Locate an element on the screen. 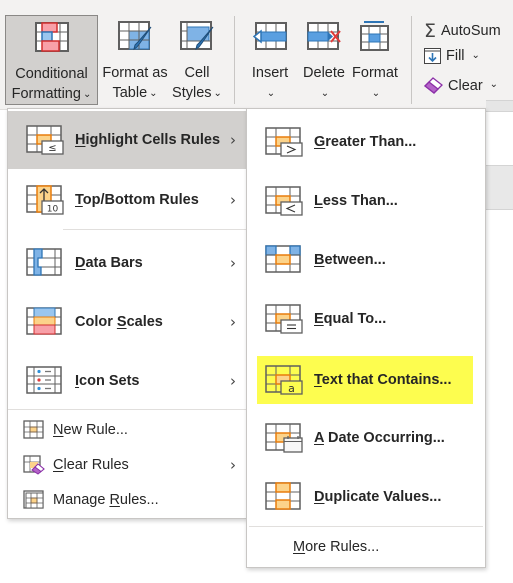 Image resolution: width=513 pixels, height=583 pixels. menu-item-color-scales: Color Scales › is located at coordinates (127, 322).